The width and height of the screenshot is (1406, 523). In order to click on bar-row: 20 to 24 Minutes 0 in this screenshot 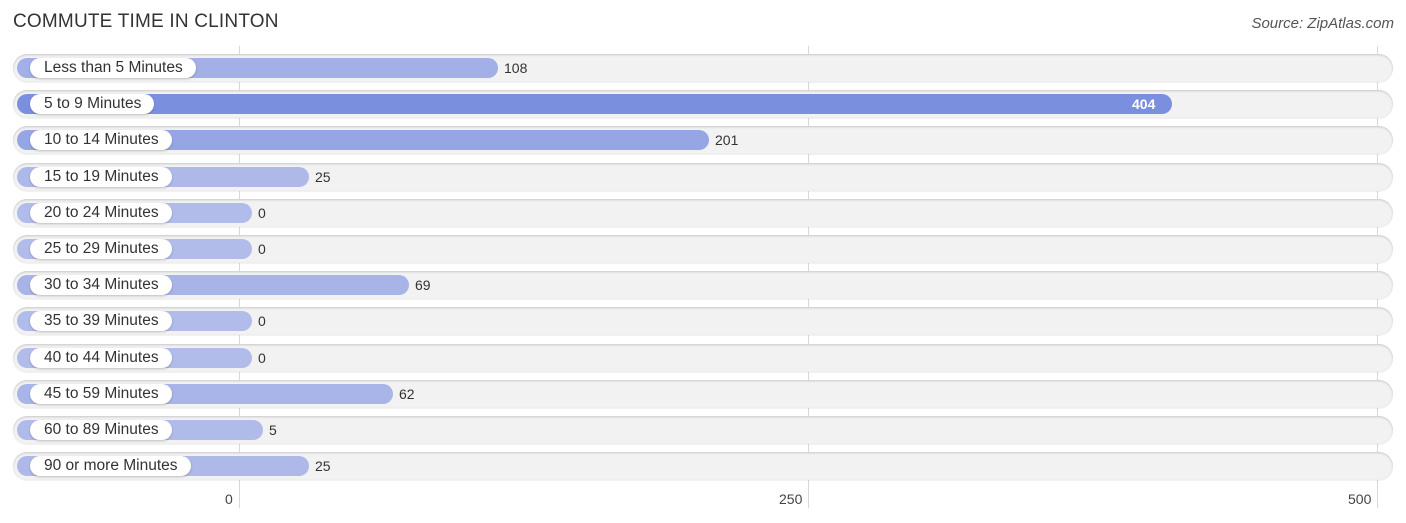, I will do `click(703, 213)`.